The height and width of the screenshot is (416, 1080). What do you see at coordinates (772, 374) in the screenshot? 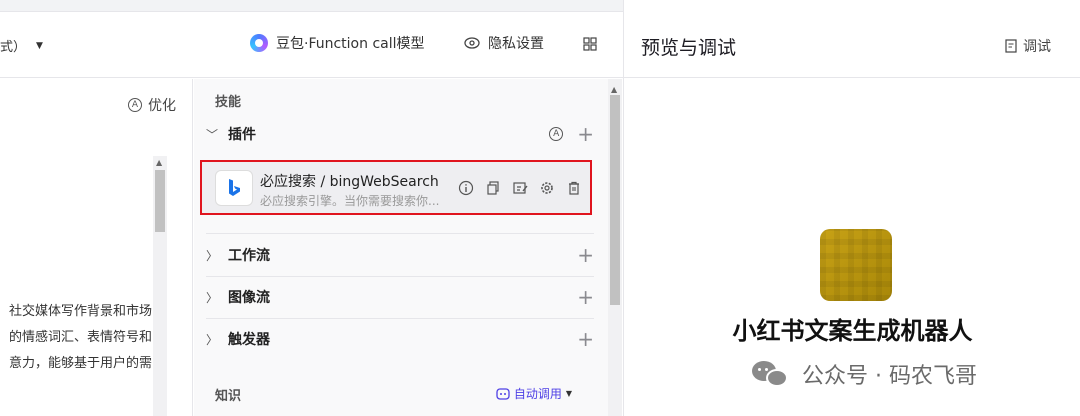
I see `wechat-icon` at bounding box center [772, 374].